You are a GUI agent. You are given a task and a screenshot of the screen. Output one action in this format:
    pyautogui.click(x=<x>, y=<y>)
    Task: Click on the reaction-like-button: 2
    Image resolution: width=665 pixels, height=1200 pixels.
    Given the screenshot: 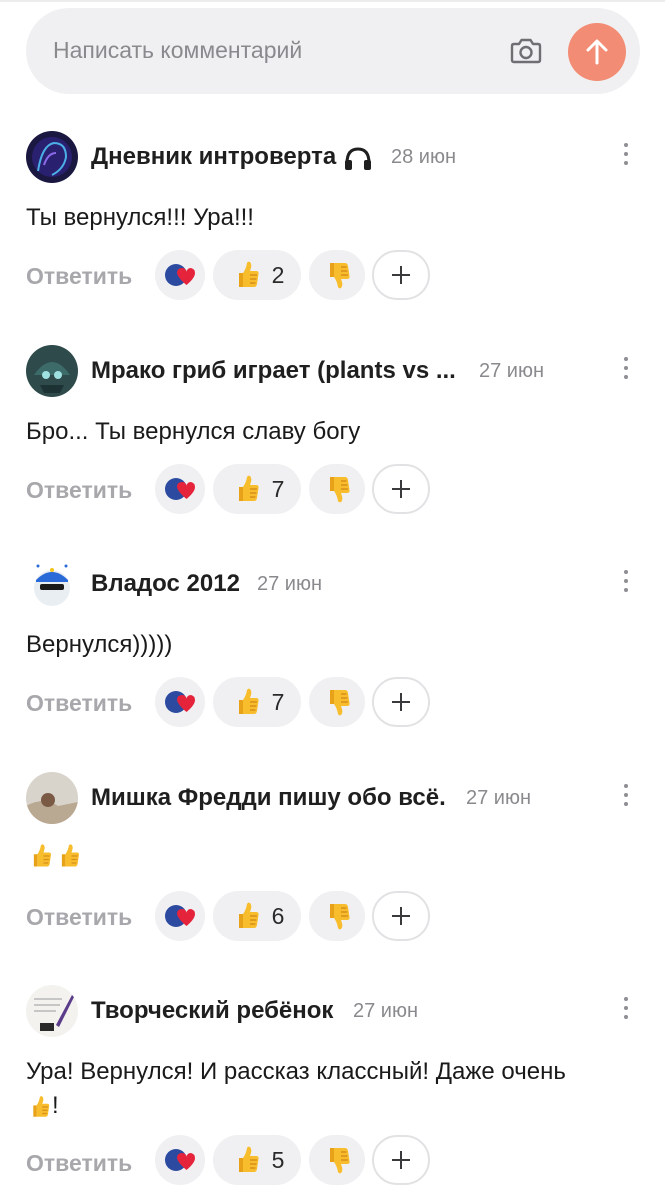 What is the action you would take?
    pyautogui.click(x=257, y=275)
    